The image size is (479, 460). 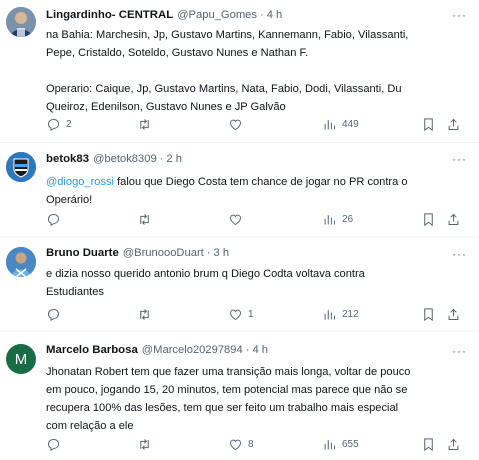 What do you see at coordinates (69, 124) in the screenshot?
I see `reply-count: 2` at bounding box center [69, 124].